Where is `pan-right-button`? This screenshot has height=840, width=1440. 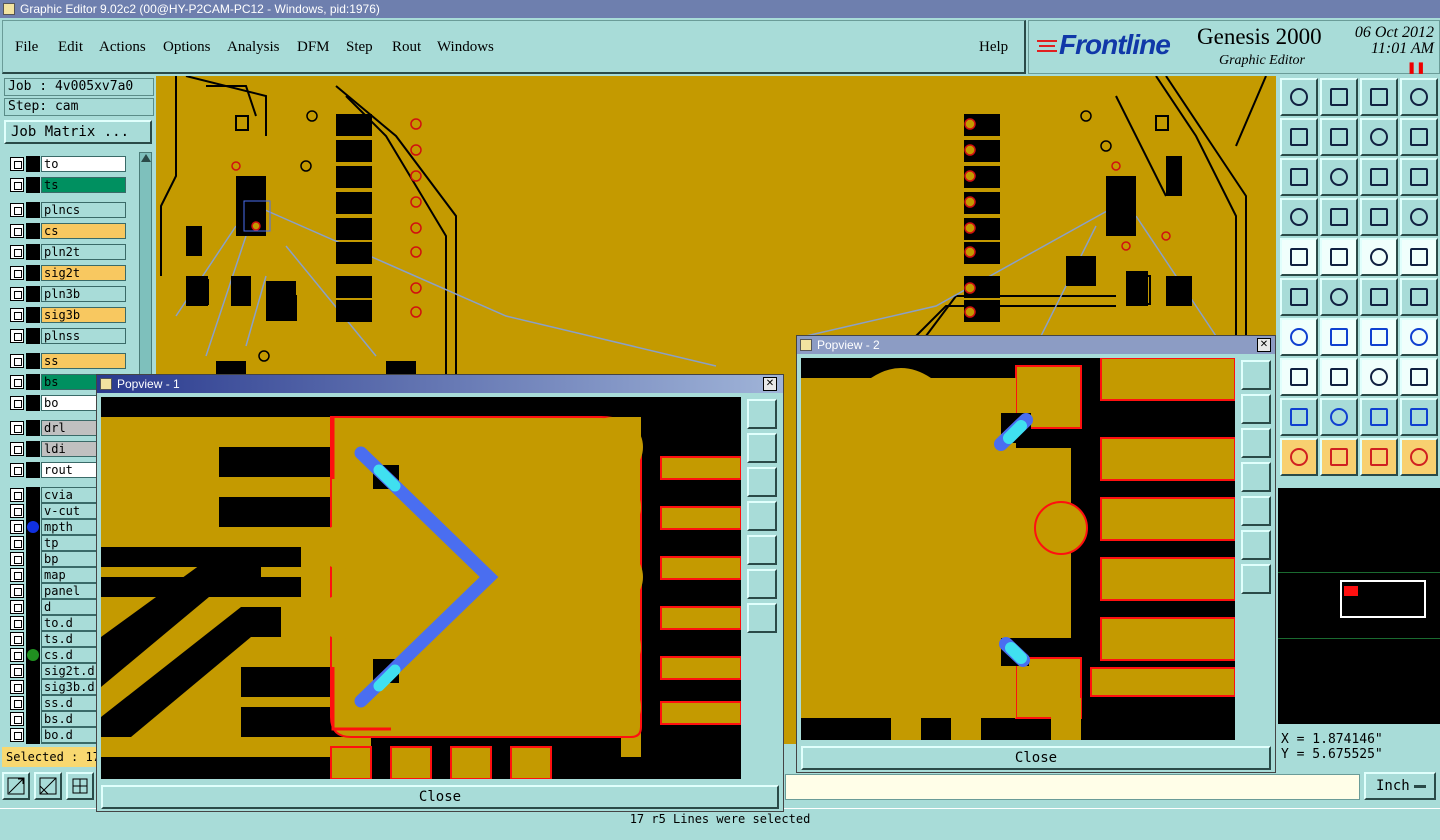 pan-right-button is located at coordinates (1339, 137).